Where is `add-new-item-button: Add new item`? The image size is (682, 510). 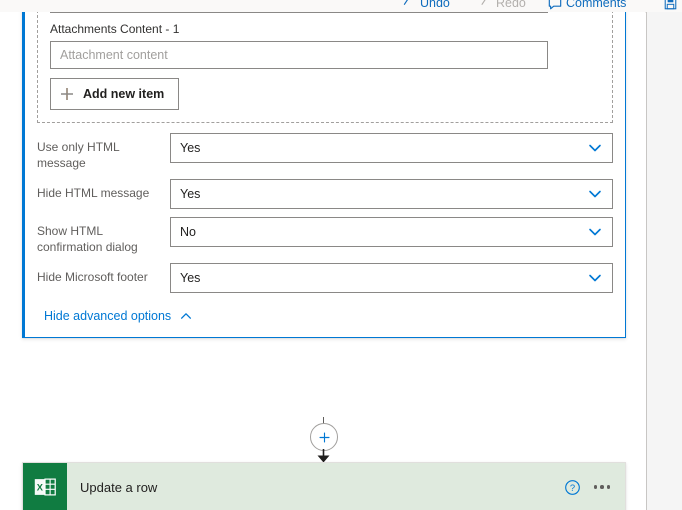 add-new-item-button: Add new item is located at coordinates (115, 94).